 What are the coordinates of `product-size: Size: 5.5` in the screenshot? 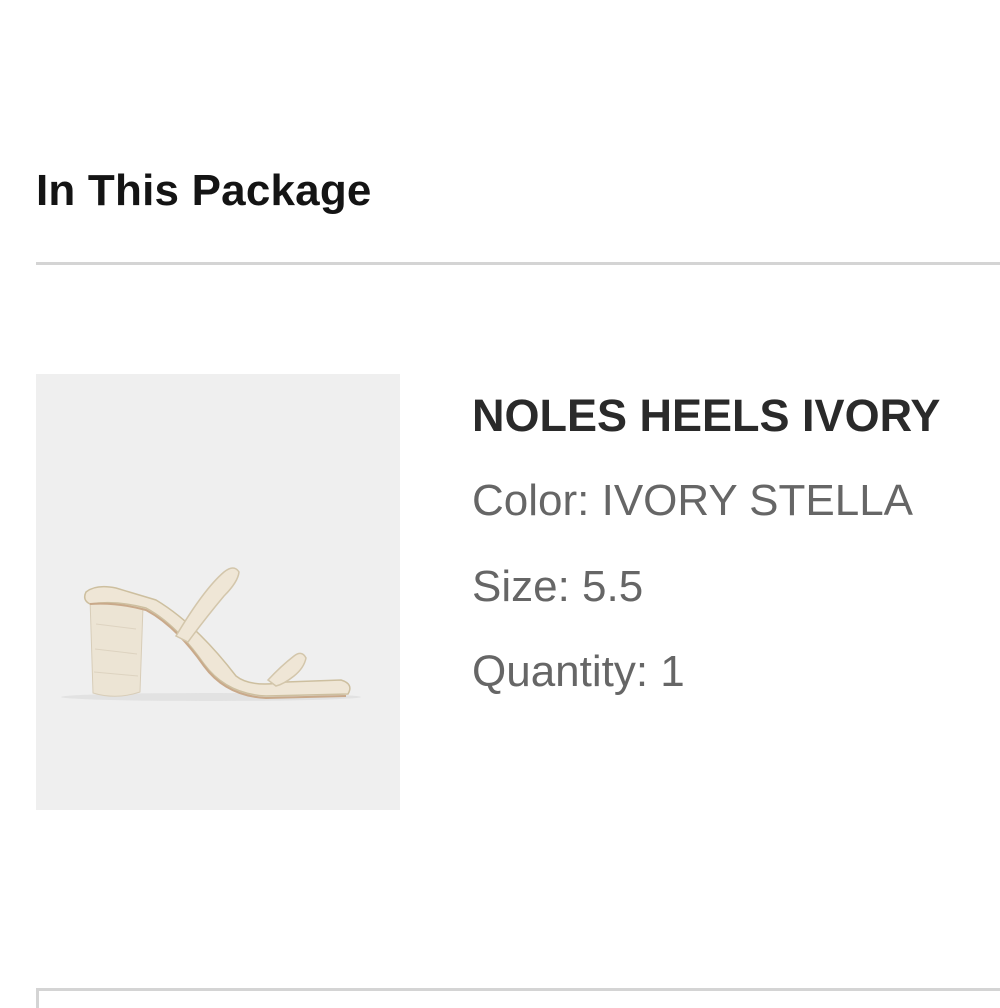 It's located at (558, 586).